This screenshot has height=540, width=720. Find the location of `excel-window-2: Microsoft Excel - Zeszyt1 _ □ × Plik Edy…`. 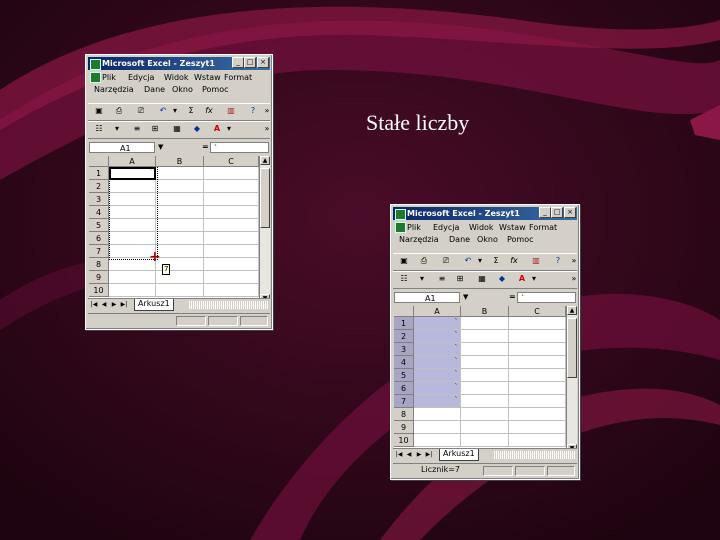

excel-window-2: Microsoft Excel - Zeszyt1 _ □ × Plik Edy… is located at coordinates (485, 342).